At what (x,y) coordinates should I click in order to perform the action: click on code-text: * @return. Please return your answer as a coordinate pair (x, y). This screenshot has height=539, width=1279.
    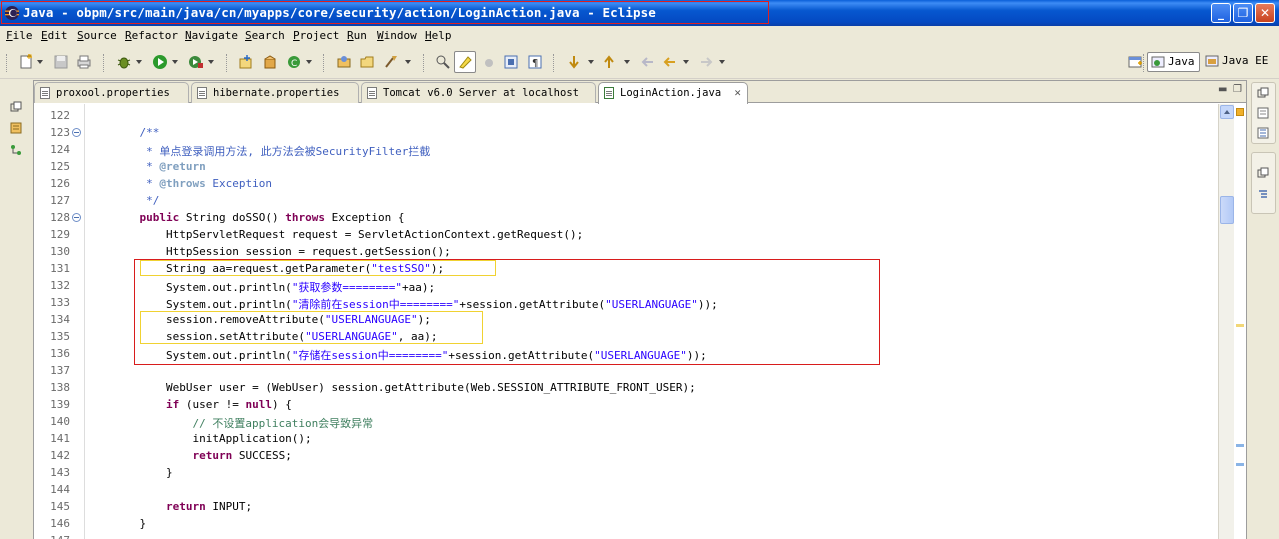
    Looking at the image, I should click on (159, 166).